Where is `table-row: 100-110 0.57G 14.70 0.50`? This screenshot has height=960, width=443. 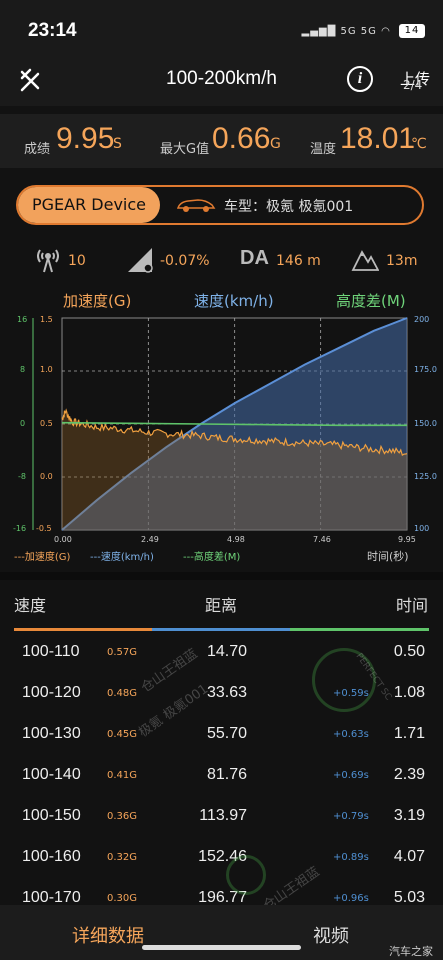 table-row: 100-110 0.57G 14.70 0.50 is located at coordinates (221, 651).